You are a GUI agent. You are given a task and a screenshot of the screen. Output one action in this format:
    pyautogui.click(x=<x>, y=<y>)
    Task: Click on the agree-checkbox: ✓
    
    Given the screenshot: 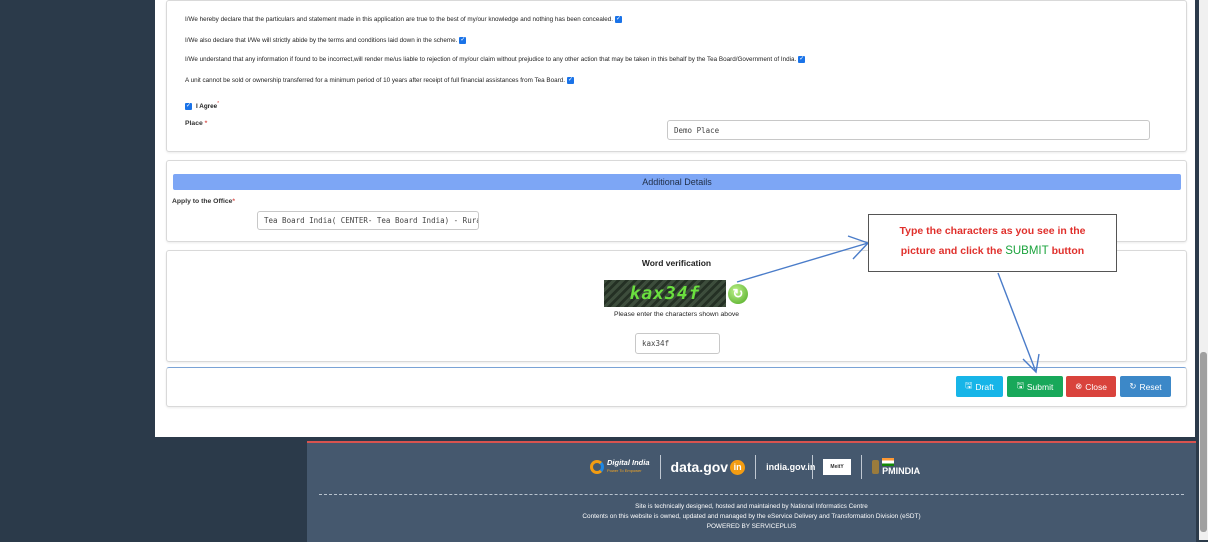 What is the action you would take?
    pyautogui.click(x=188, y=106)
    